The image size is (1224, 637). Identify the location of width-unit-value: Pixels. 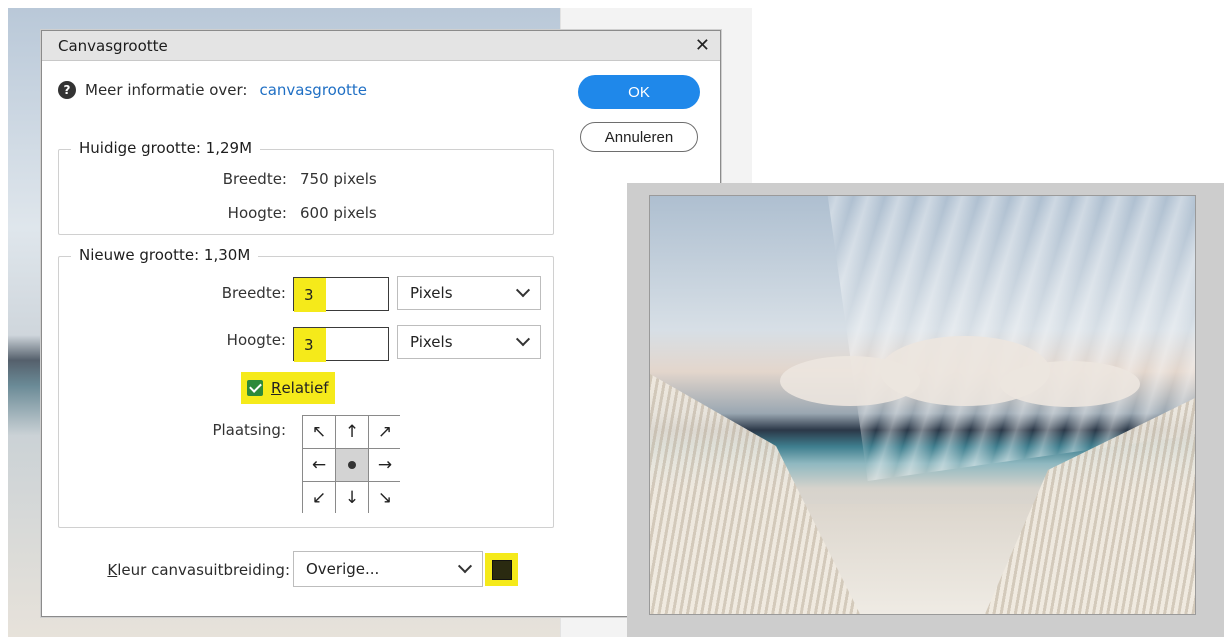
(431, 293).